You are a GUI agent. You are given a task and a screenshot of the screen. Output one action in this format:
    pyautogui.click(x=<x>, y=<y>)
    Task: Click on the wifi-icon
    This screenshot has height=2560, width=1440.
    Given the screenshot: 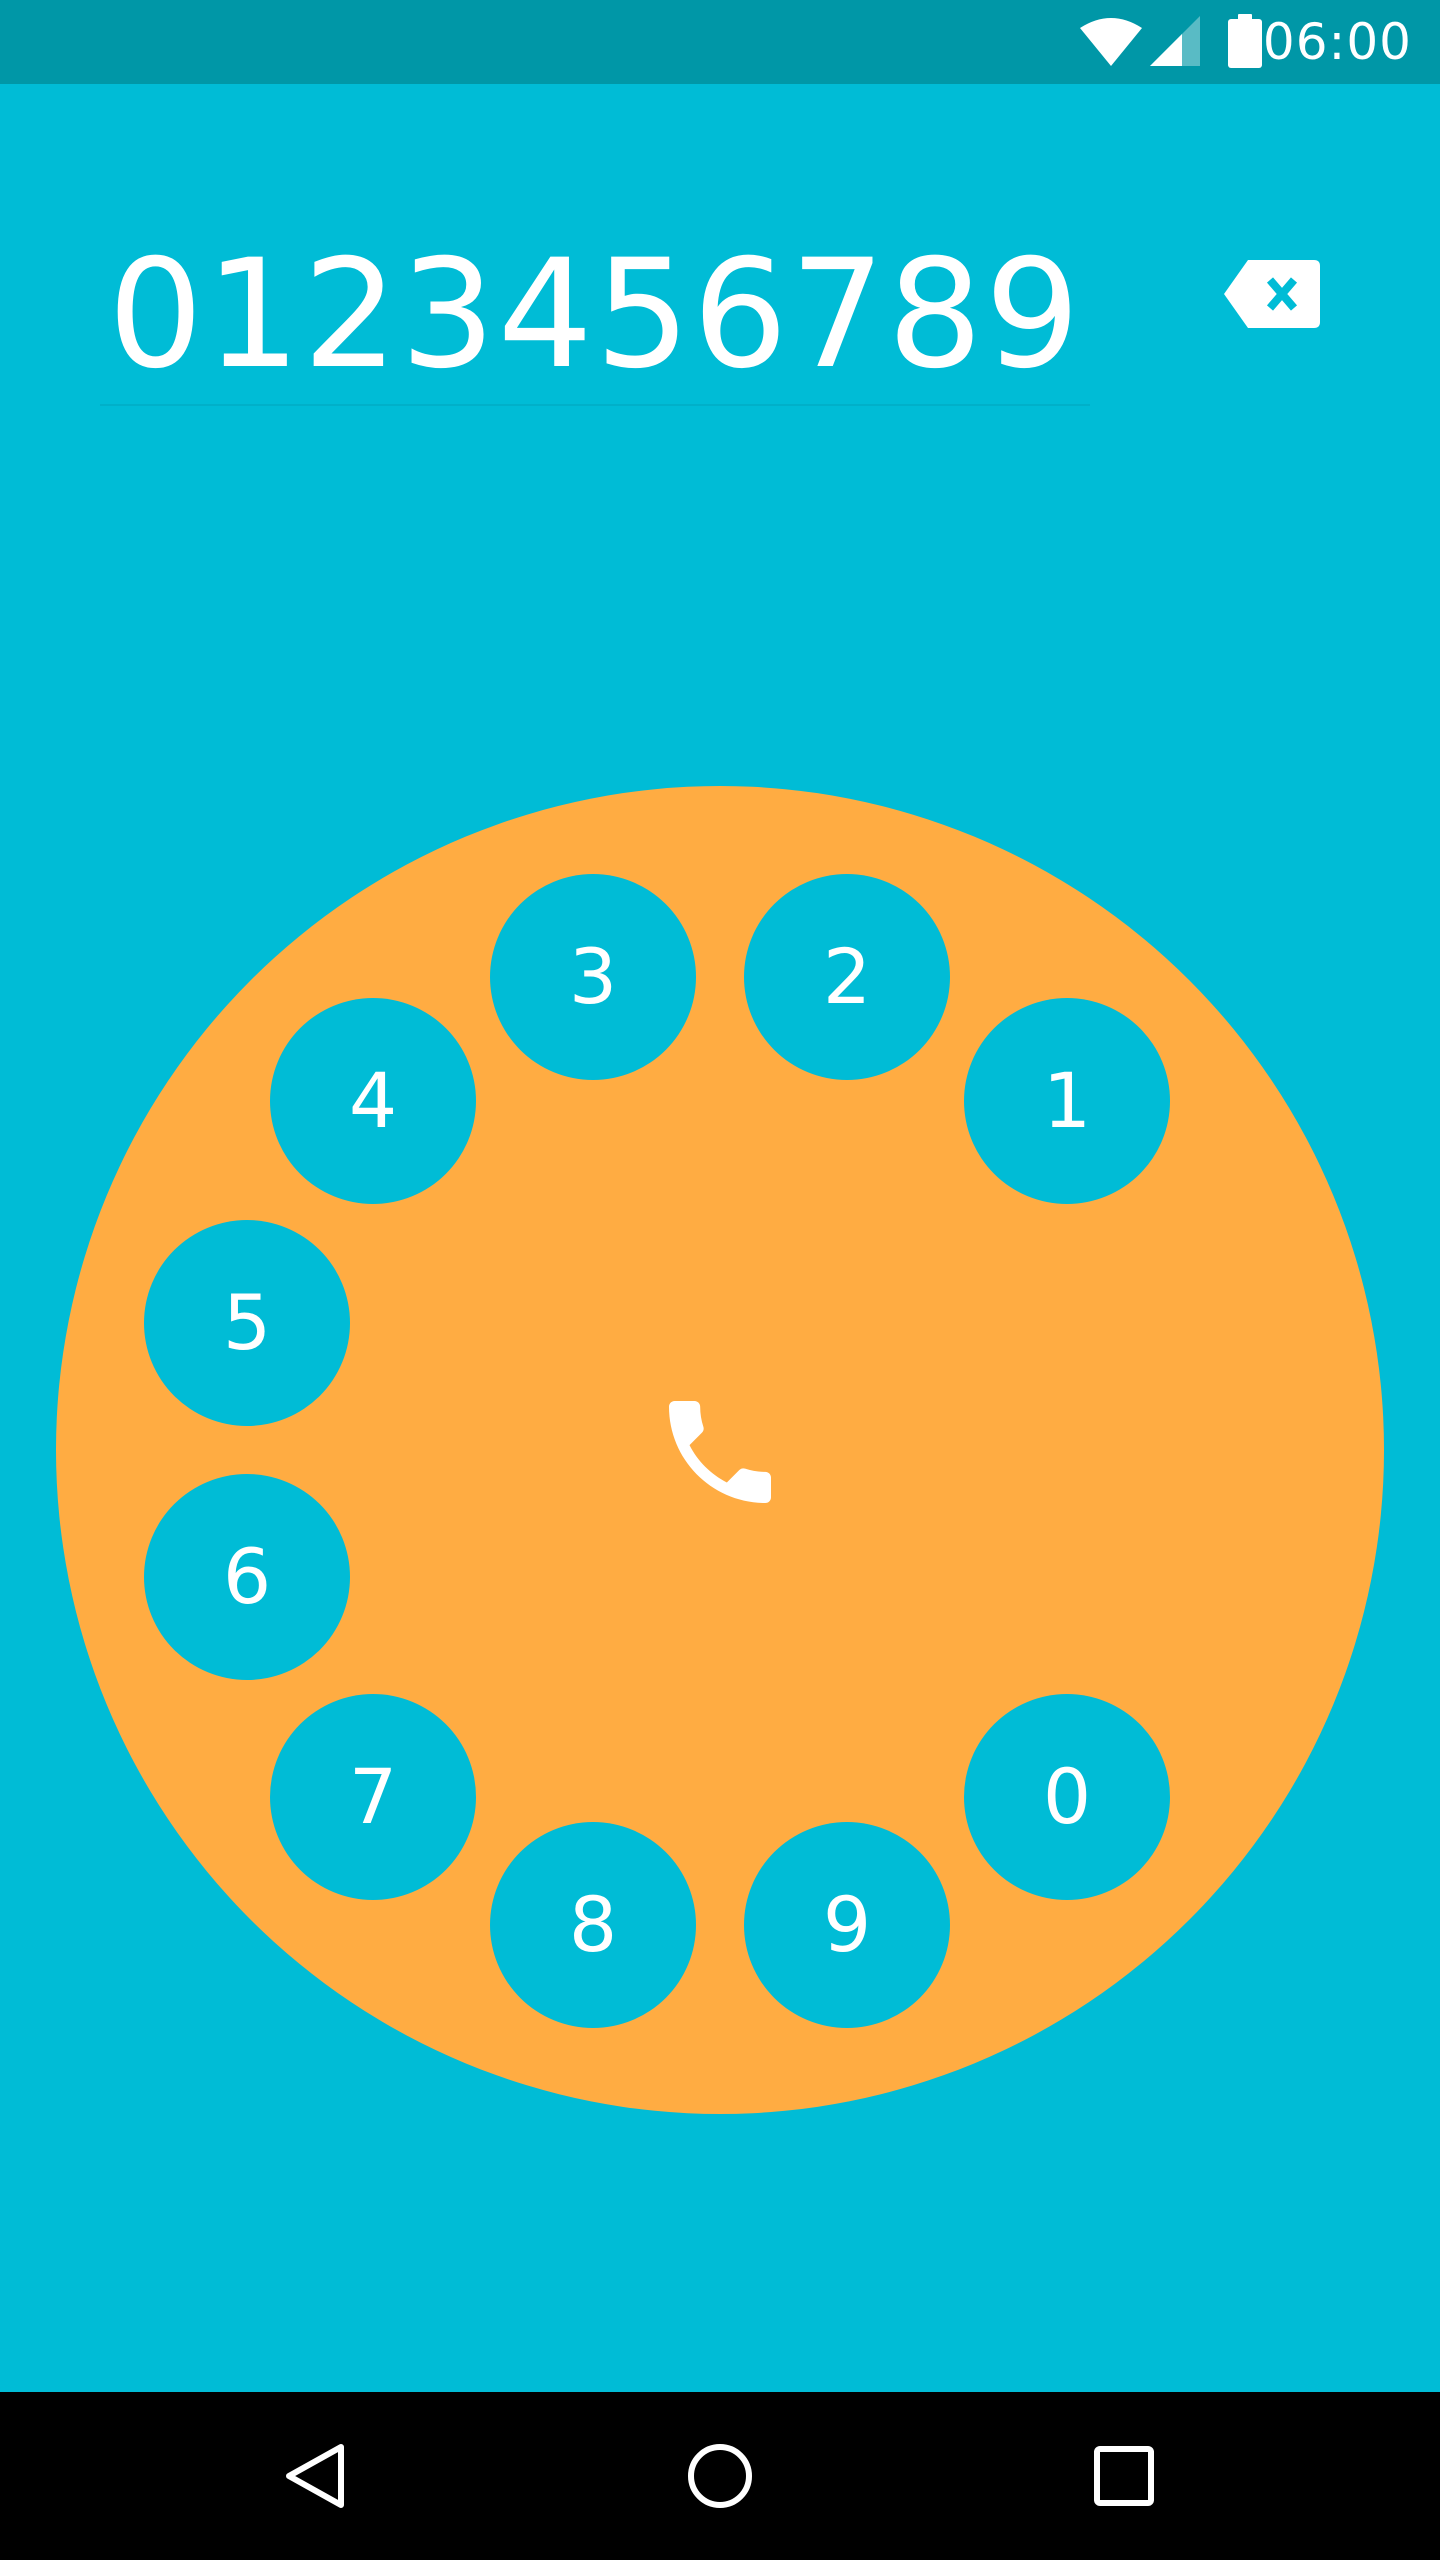 What is the action you would take?
    pyautogui.click(x=1111, y=42)
    